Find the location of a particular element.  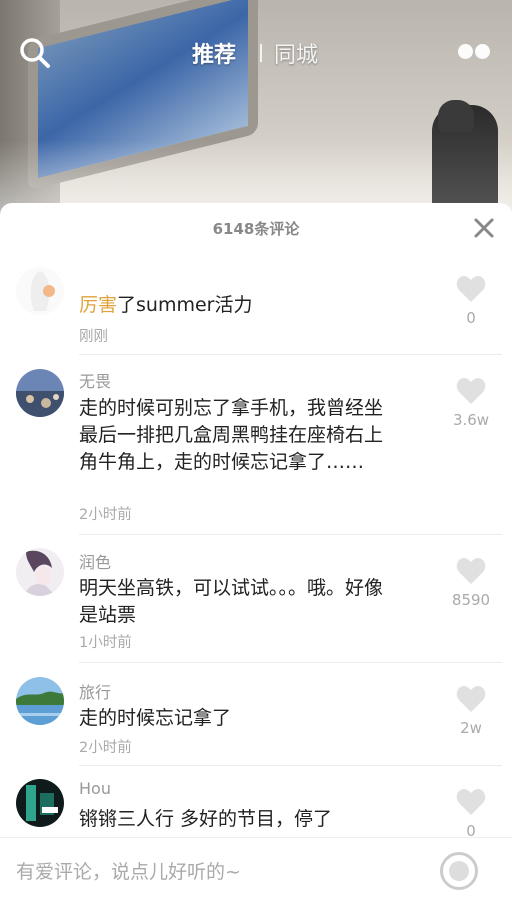

commenter-name: 旅行 is located at coordinates (95, 692).